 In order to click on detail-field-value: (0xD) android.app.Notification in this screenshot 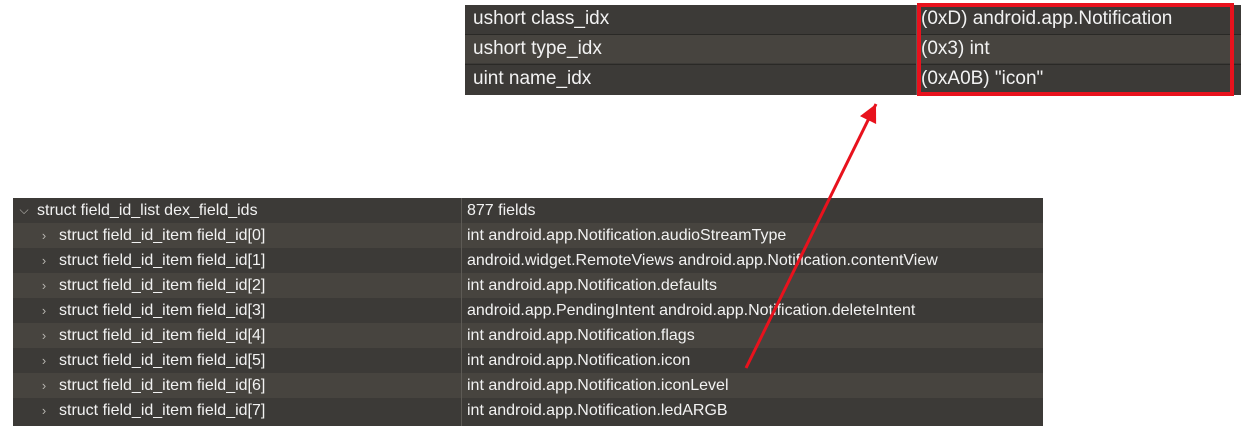, I will do `click(1047, 18)`.